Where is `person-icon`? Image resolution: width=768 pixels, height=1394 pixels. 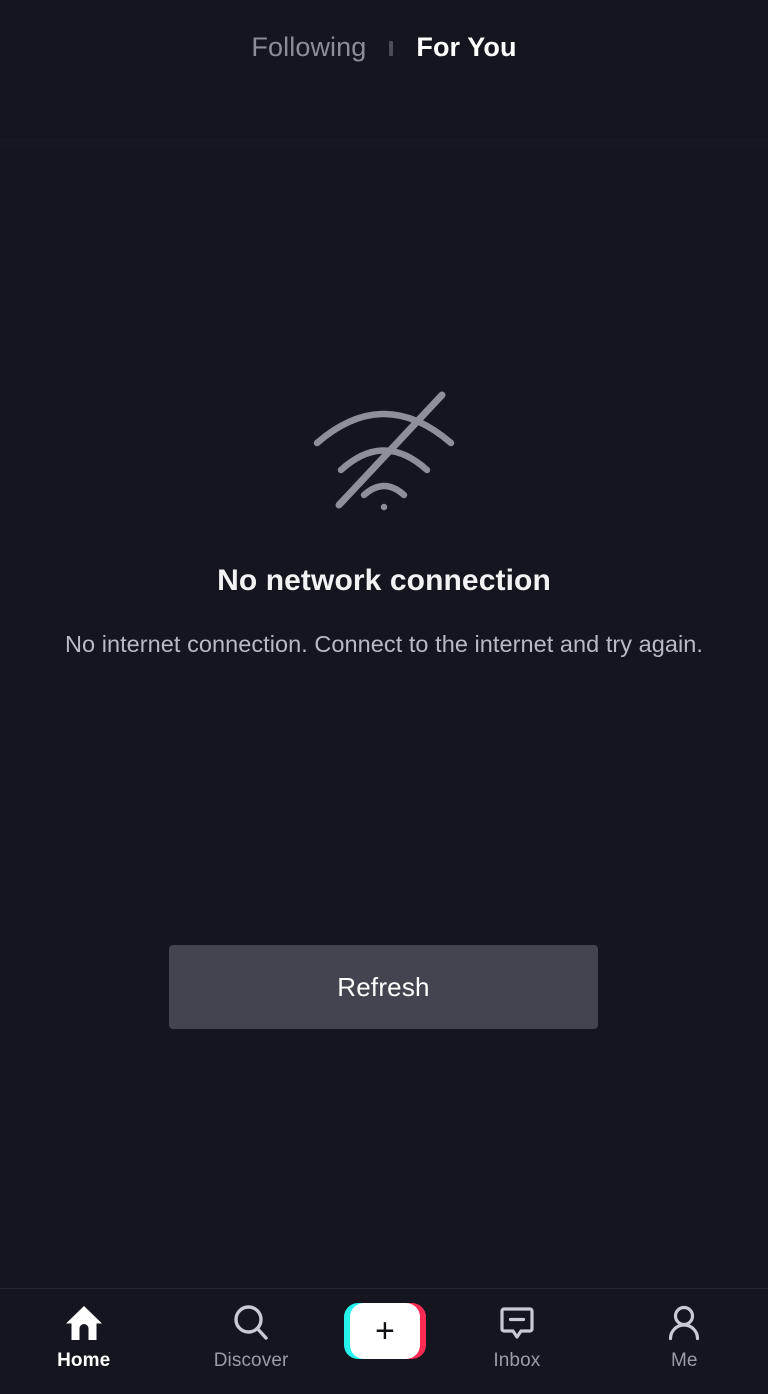 person-icon is located at coordinates (684, 1323).